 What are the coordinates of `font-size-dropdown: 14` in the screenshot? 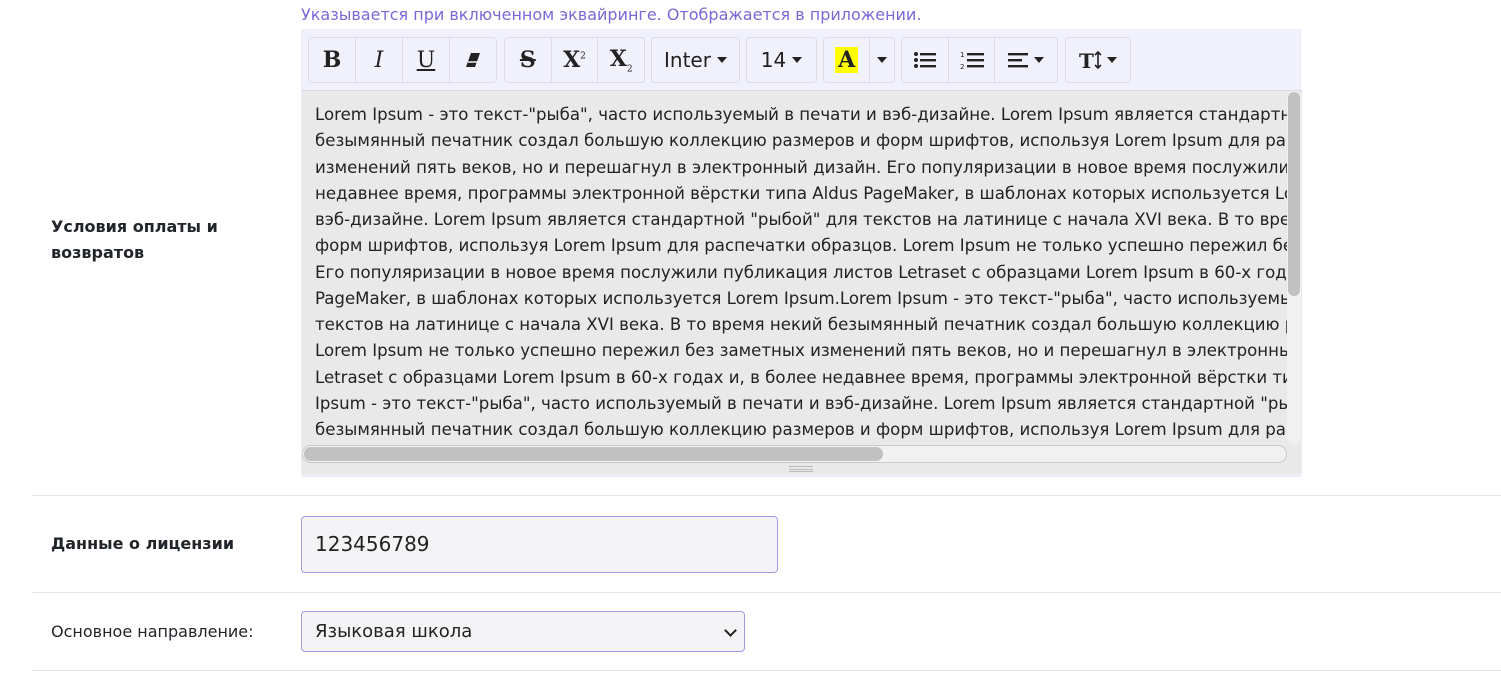 It's located at (781, 60).